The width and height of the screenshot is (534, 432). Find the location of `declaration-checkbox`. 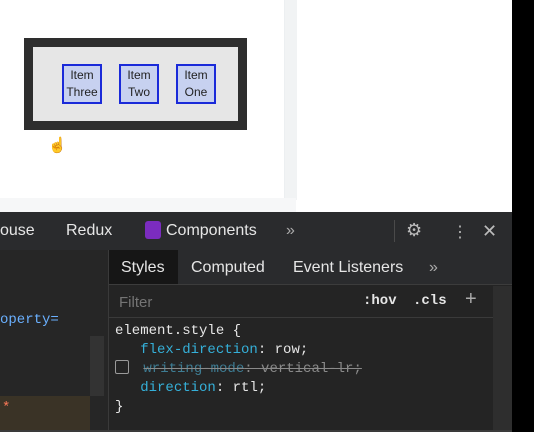

declaration-checkbox is located at coordinates (122, 367).